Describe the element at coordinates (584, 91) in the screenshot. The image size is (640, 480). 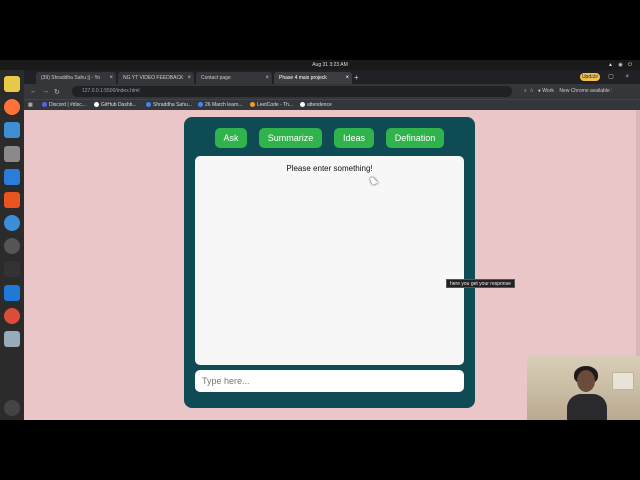
I see `new-chrome-button: New Chrome available` at that location.